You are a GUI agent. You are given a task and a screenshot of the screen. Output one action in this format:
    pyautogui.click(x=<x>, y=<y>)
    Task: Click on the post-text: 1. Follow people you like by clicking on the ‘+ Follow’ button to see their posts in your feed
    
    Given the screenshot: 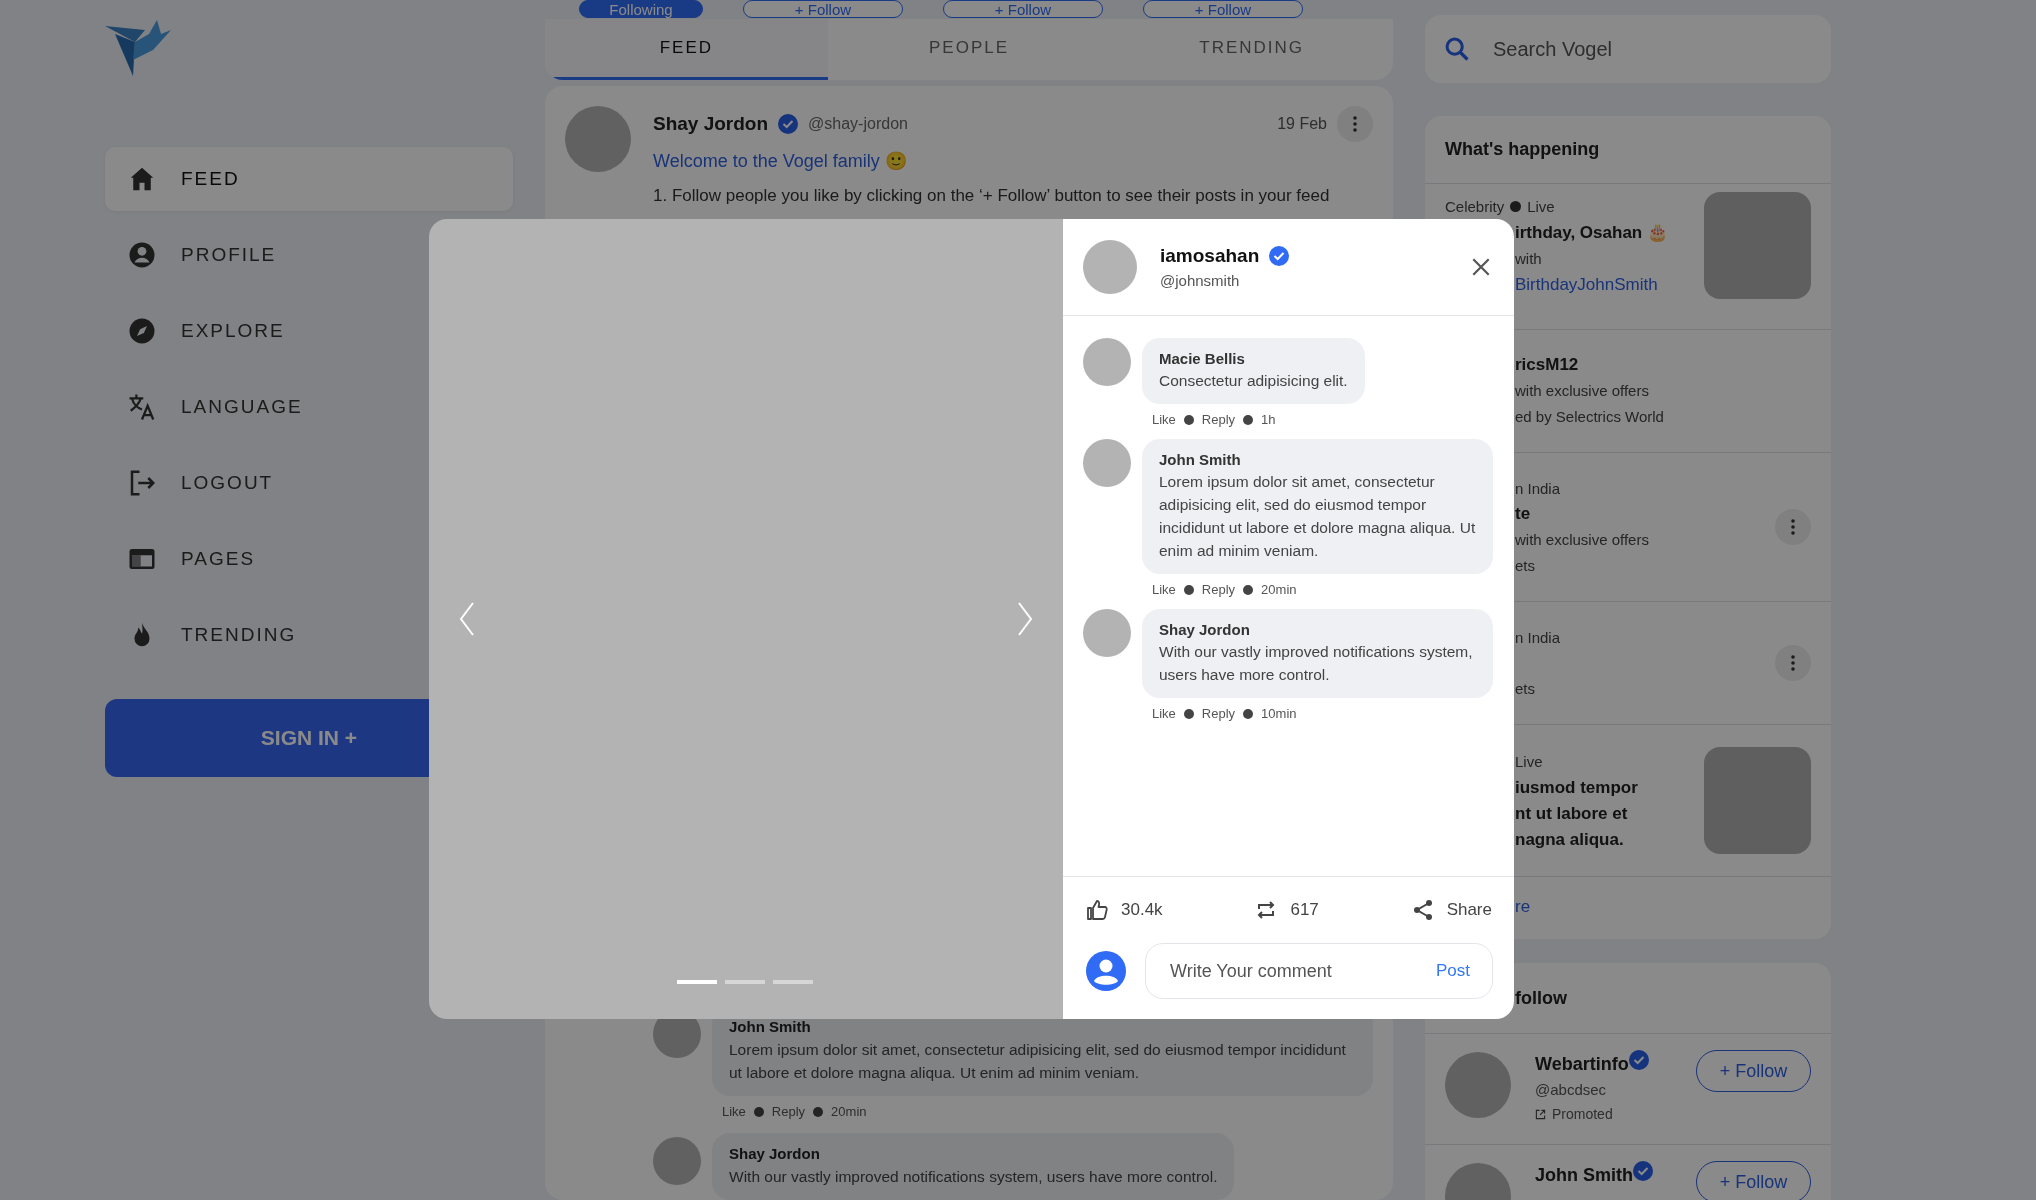 What is the action you would take?
    pyautogui.click(x=992, y=196)
    